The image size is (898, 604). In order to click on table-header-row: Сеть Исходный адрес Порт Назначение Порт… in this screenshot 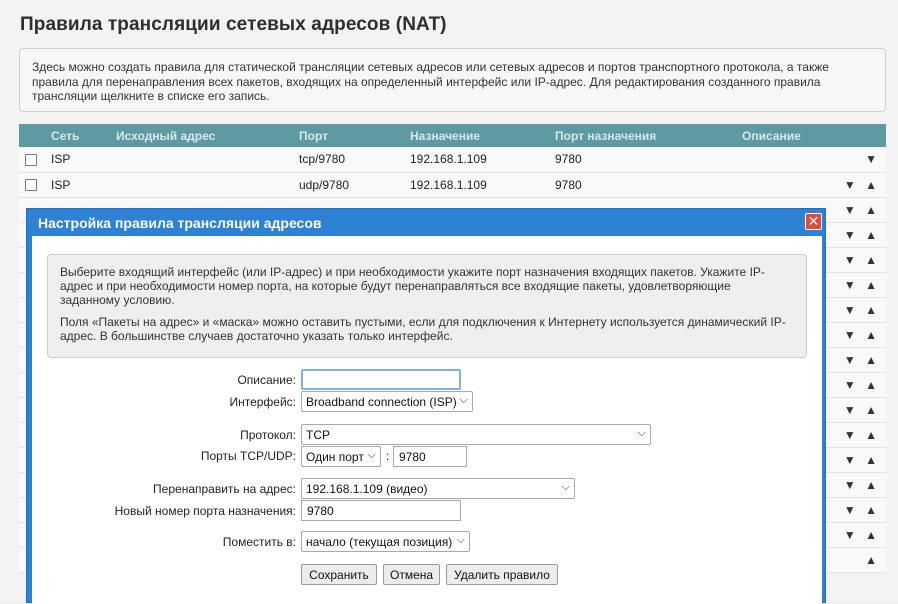, I will do `click(452, 135)`.